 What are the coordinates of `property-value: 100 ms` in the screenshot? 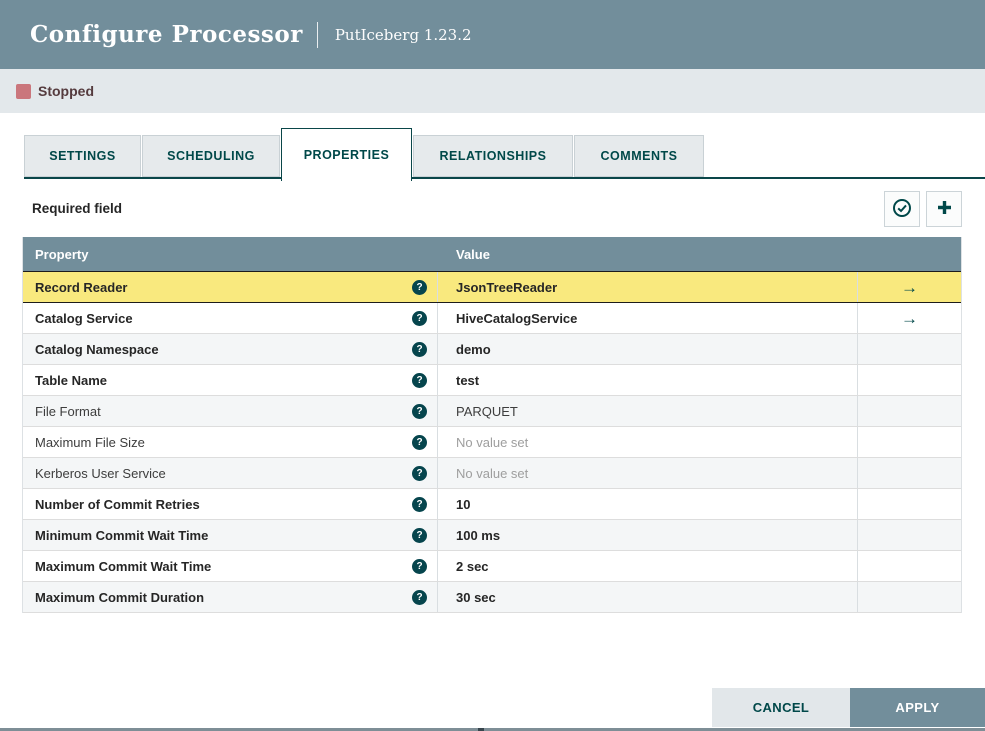 It's located at (478, 535).